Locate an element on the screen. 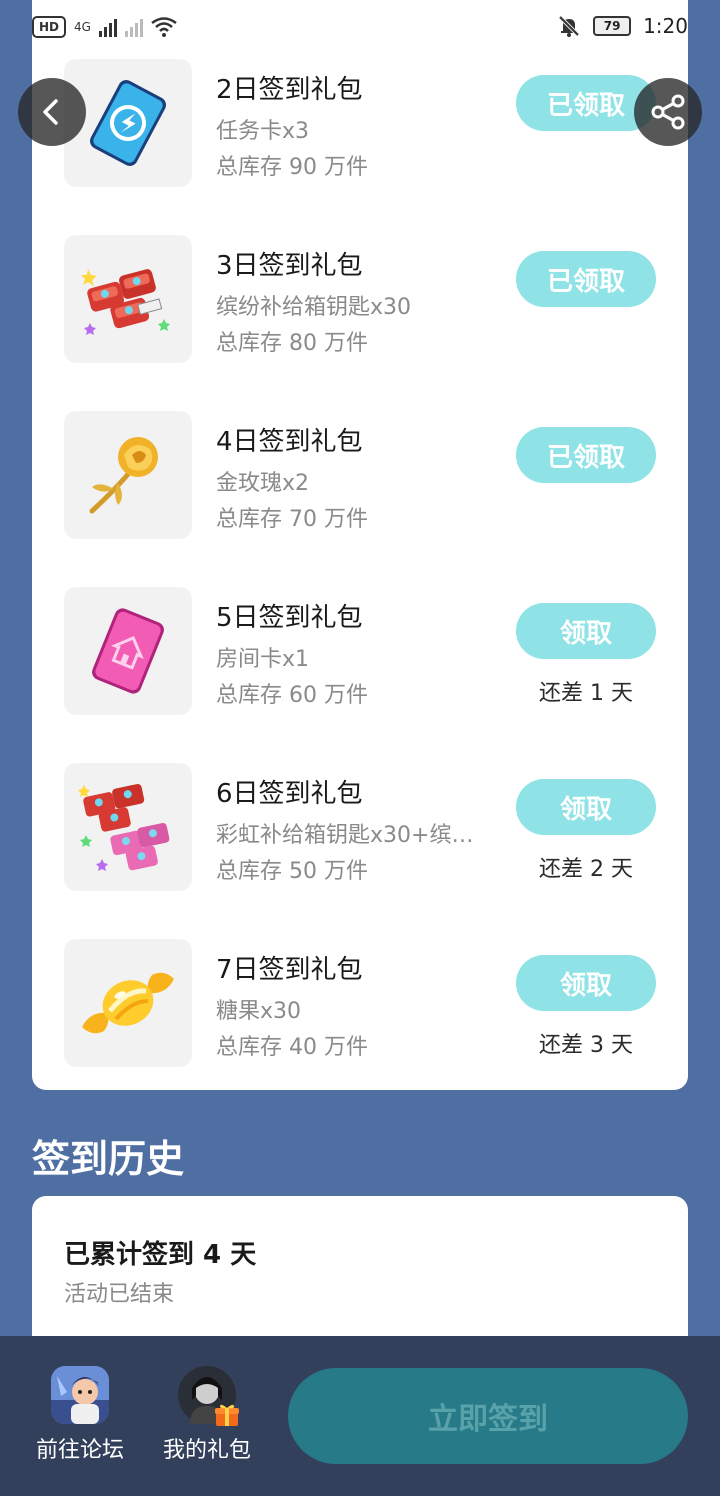  room-card-icon is located at coordinates (128, 651).